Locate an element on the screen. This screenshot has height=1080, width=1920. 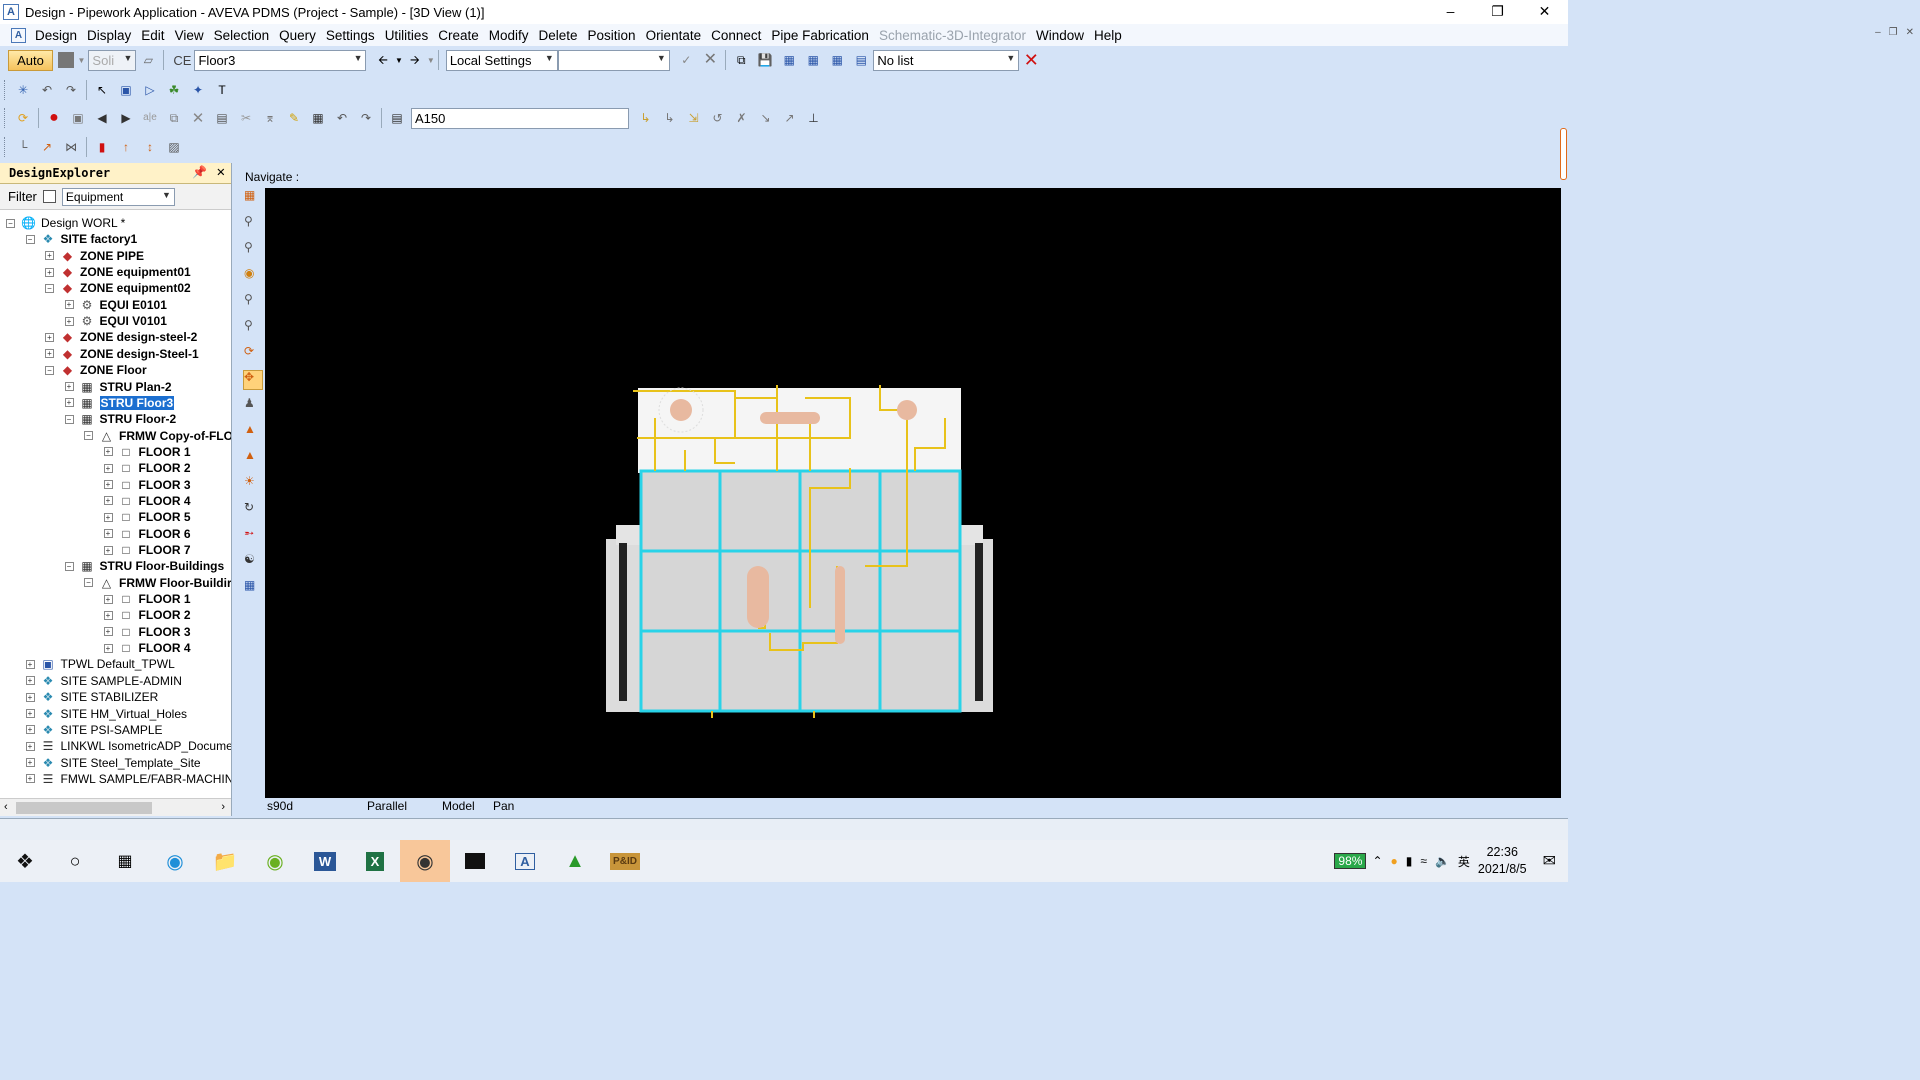
tree-node-label: SITE Steel_Template_Site is located at coordinates (131, 763).